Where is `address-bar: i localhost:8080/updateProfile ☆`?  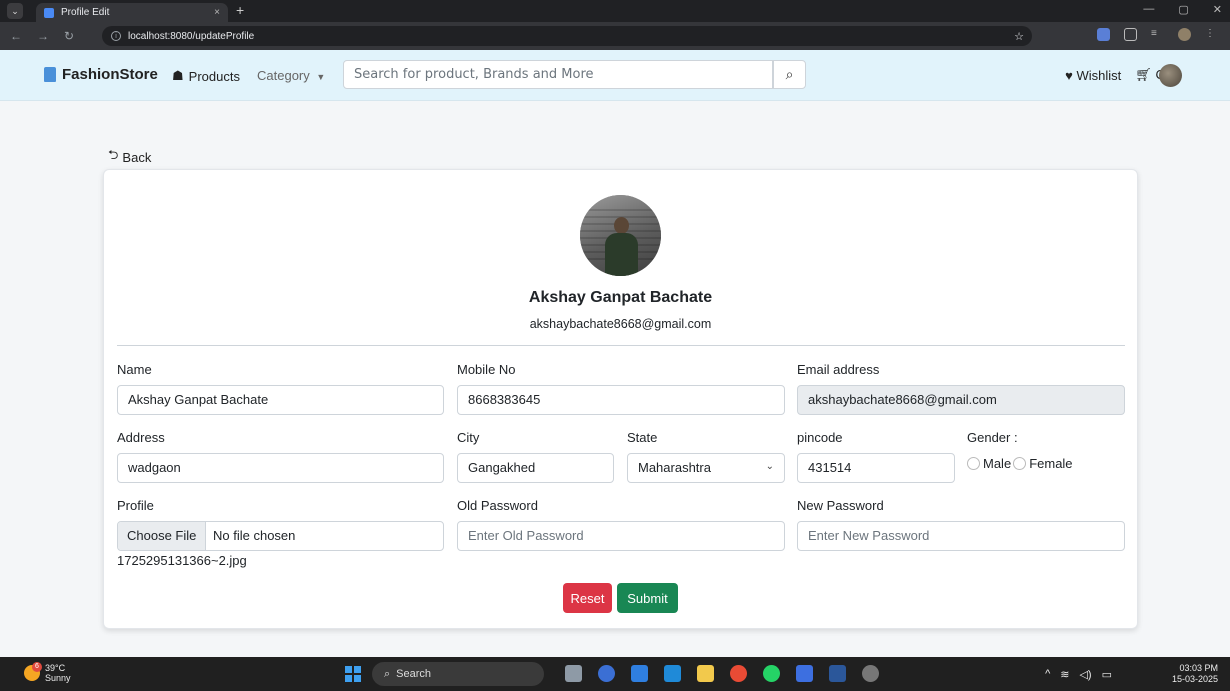 address-bar: i localhost:8080/updateProfile ☆ is located at coordinates (567, 36).